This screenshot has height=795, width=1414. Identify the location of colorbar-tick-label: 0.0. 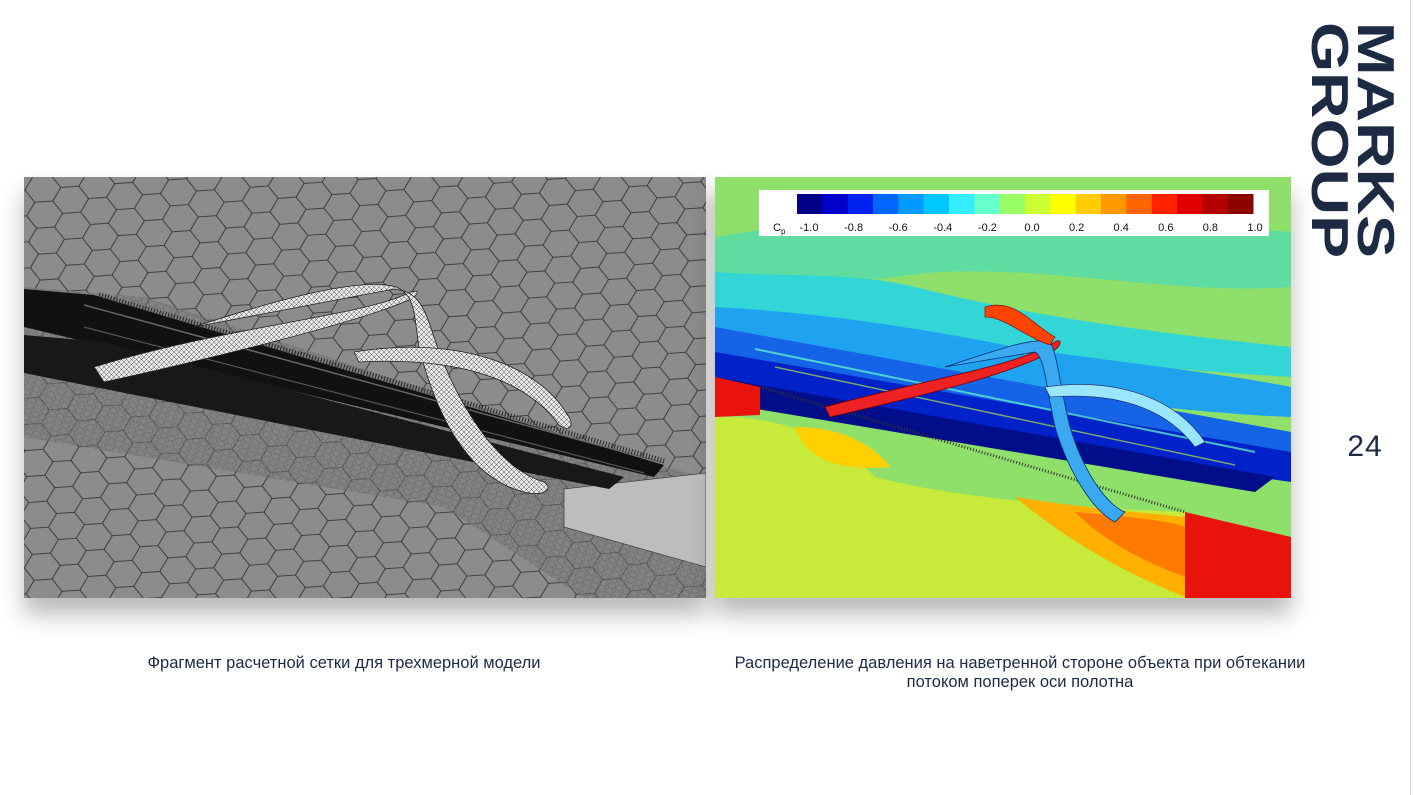
(1031, 228).